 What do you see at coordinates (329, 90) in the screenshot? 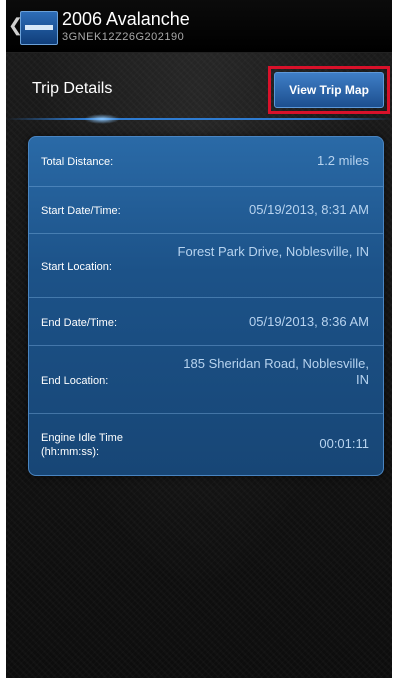
I see `view-trip-map-button: View Trip Map` at bounding box center [329, 90].